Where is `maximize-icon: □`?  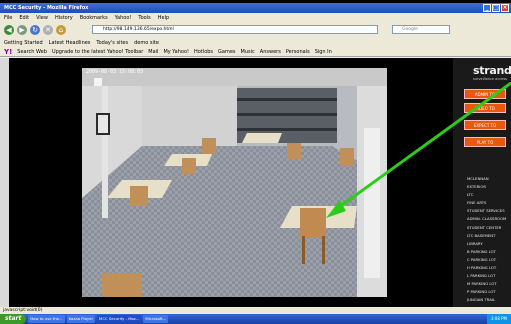 maximize-icon: □ is located at coordinates (496, 8).